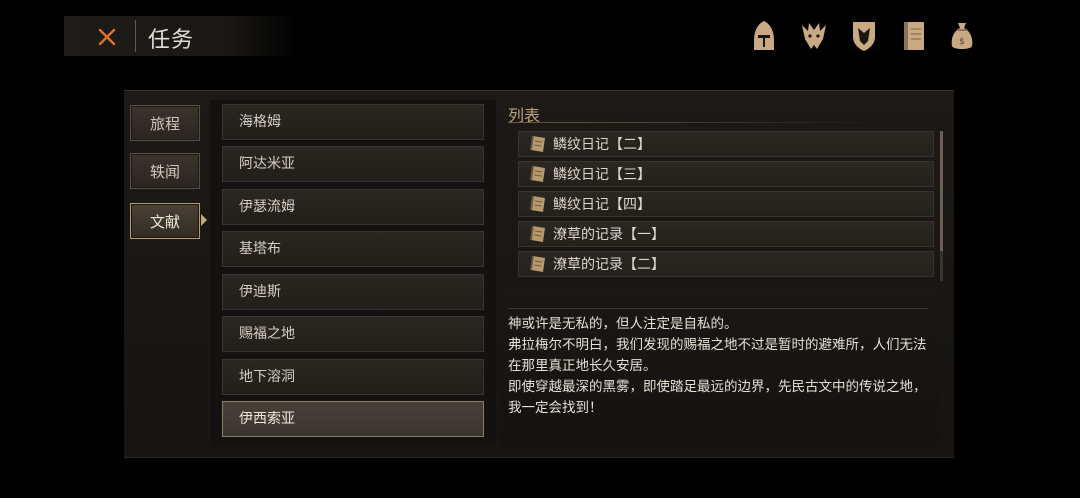  I want to click on document-entry-label: 鳞纹日记【三】, so click(602, 175).